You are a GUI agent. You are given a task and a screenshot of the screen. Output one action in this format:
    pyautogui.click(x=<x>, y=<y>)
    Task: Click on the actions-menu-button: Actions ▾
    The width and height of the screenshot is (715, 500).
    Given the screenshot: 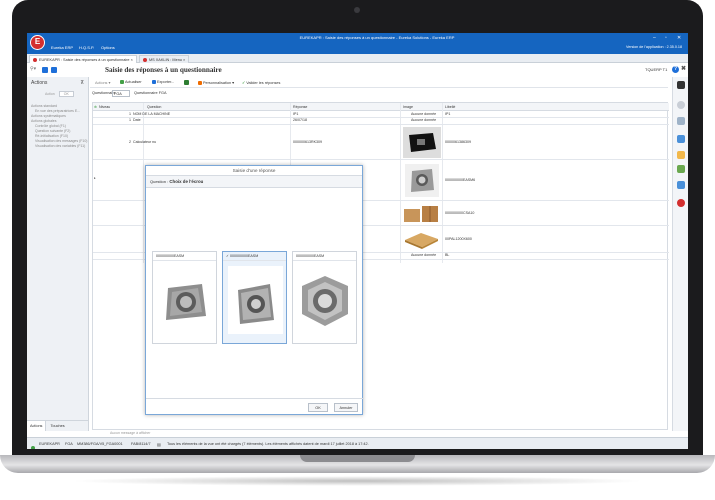 What is the action you would take?
    pyautogui.click(x=102, y=82)
    